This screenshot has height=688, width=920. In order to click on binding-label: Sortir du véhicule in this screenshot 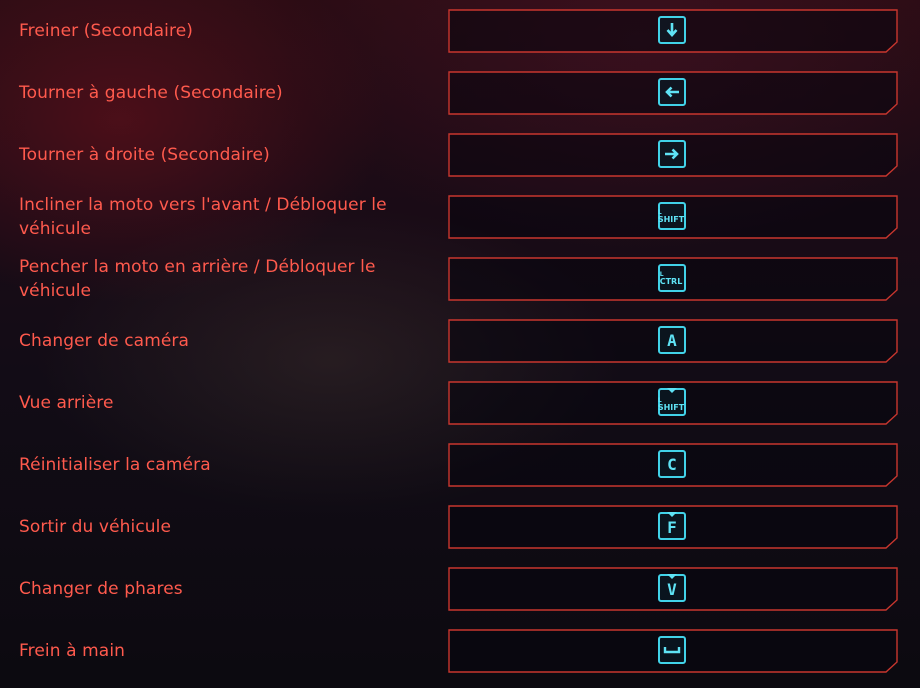, I will do `click(95, 527)`.